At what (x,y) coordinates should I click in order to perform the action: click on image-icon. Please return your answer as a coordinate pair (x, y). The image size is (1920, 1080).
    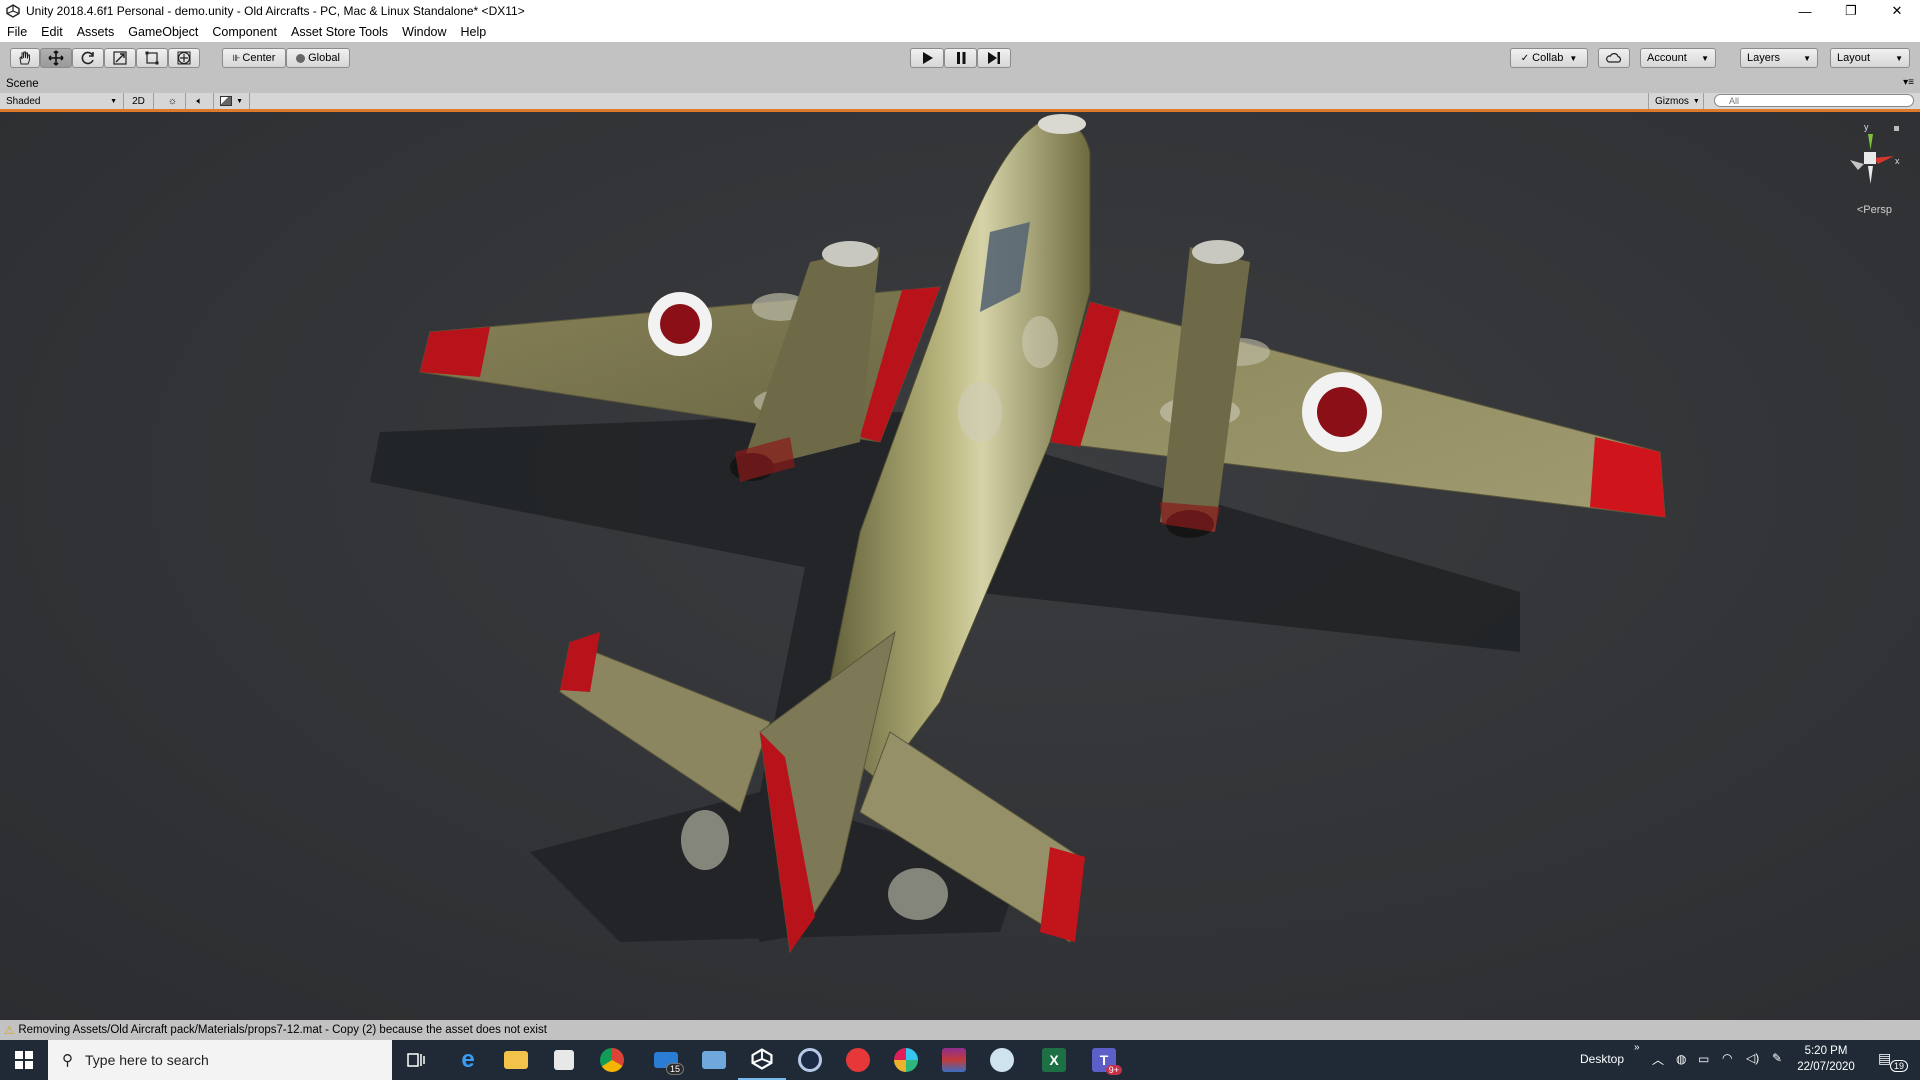
    Looking at the image, I should click on (226, 101).